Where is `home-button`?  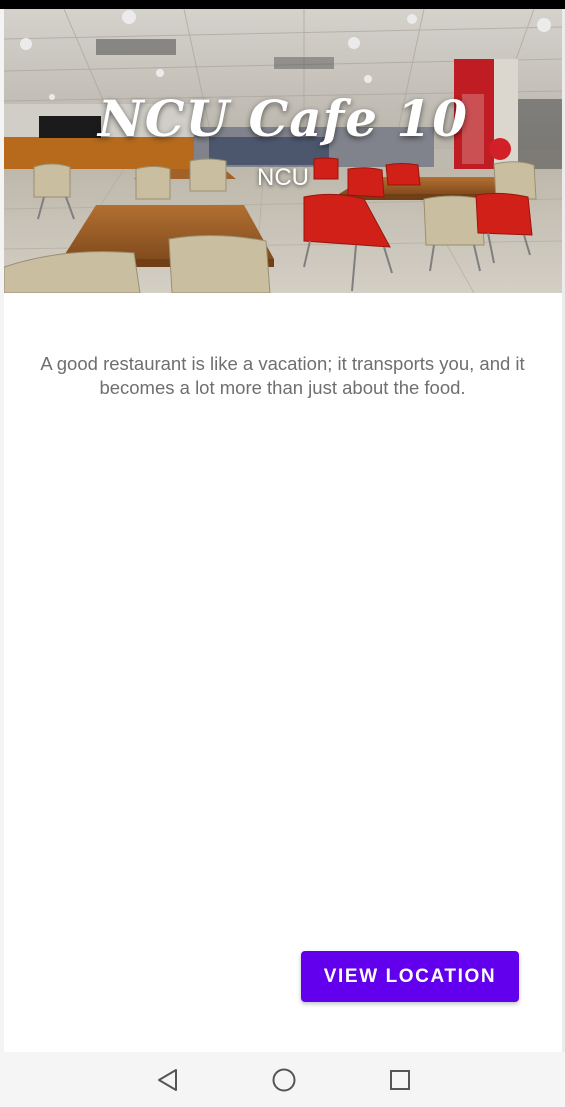
home-button is located at coordinates (284, 1080).